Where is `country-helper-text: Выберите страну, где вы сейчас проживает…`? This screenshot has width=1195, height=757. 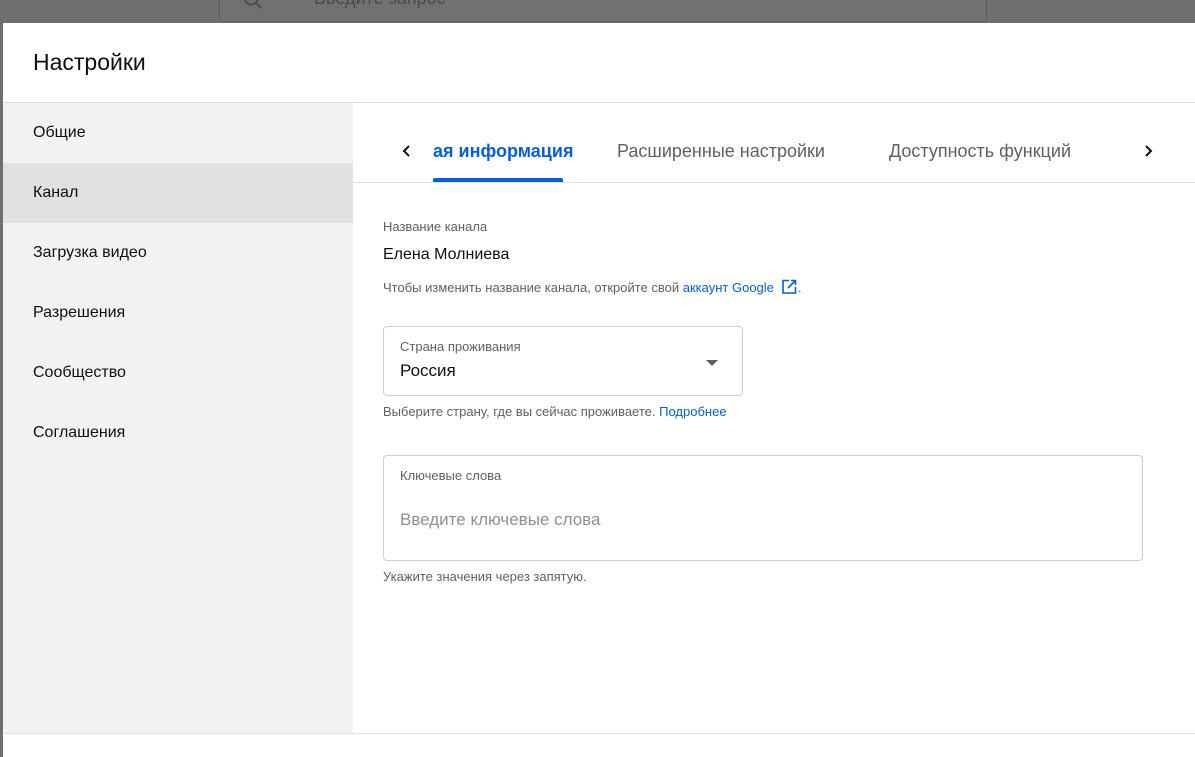
country-helper-text: Выберите страну, где вы сейчас проживает… is located at coordinates (519, 411).